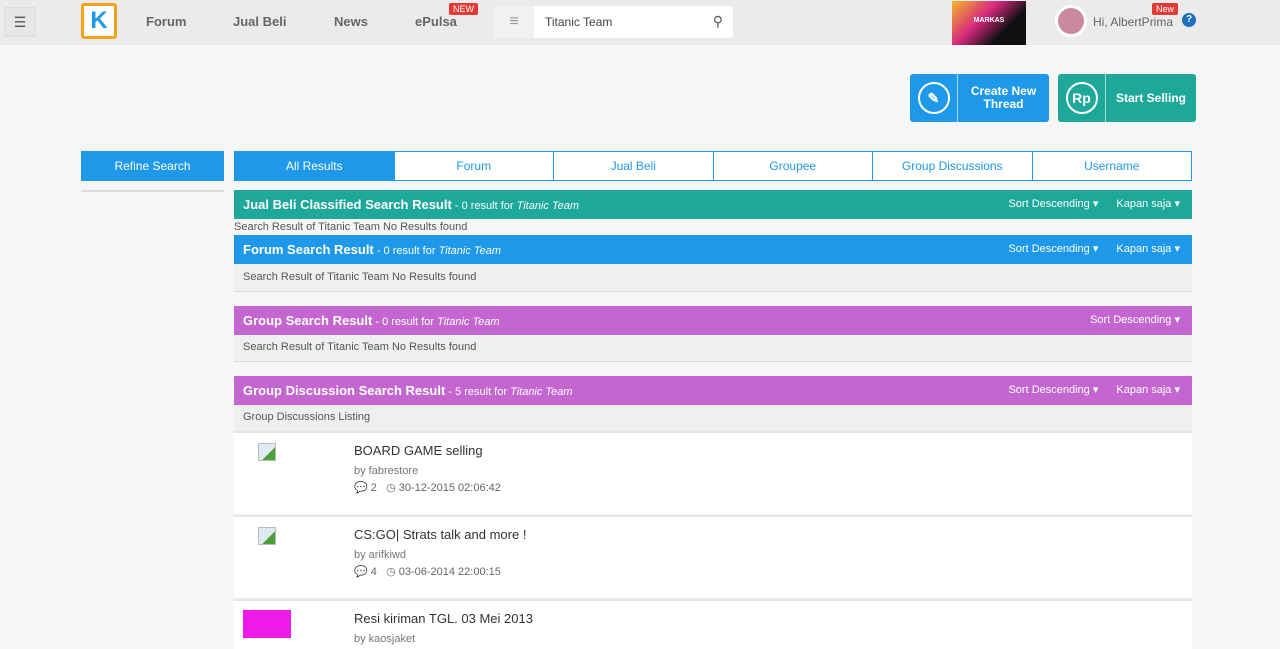 The width and height of the screenshot is (1280, 649). Describe the element at coordinates (1081, 98) in the screenshot. I see `rupiah-icon: Rp` at that location.